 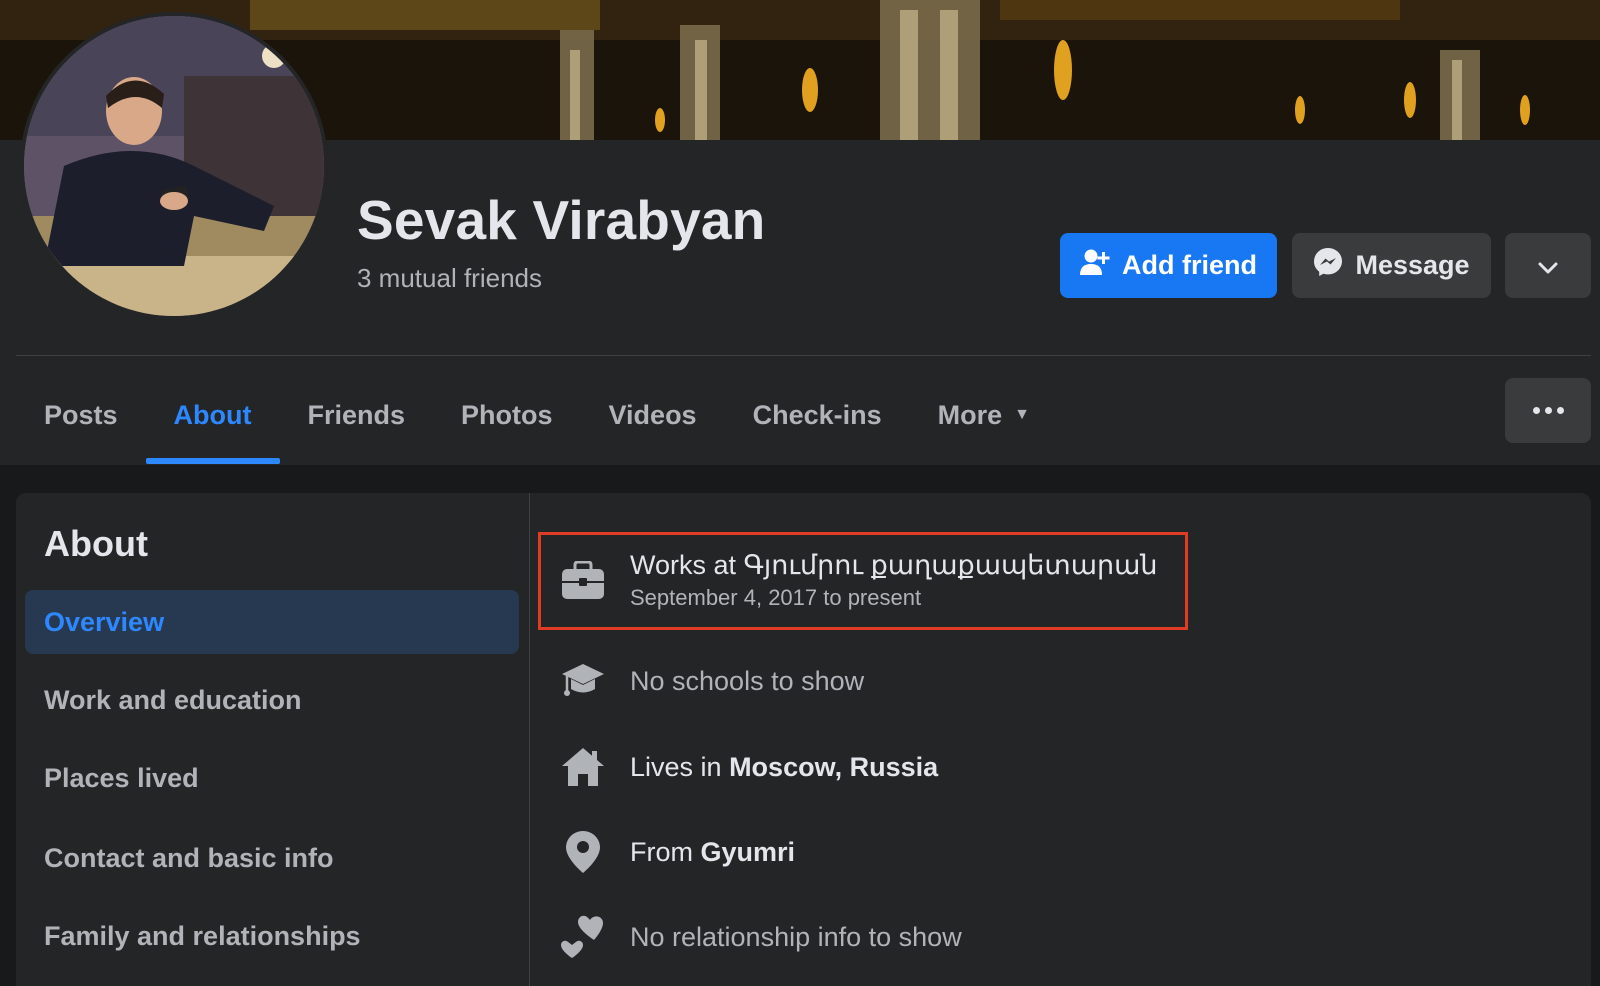 What do you see at coordinates (272, 622) in the screenshot?
I see `about-nav-overview: Overview` at bounding box center [272, 622].